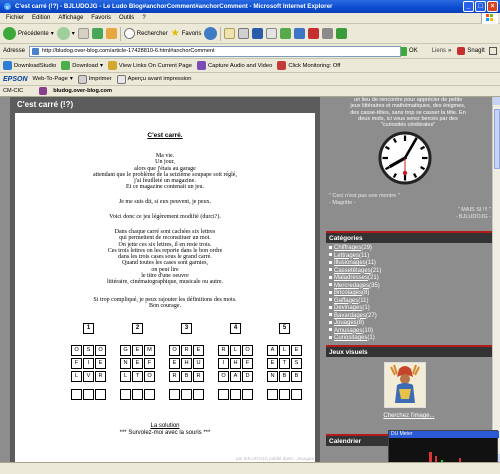 This screenshot has height=474, width=500. Describe the element at coordinates (82, 65) in the screenshot. I see `download-button: Download ▾` at that location.